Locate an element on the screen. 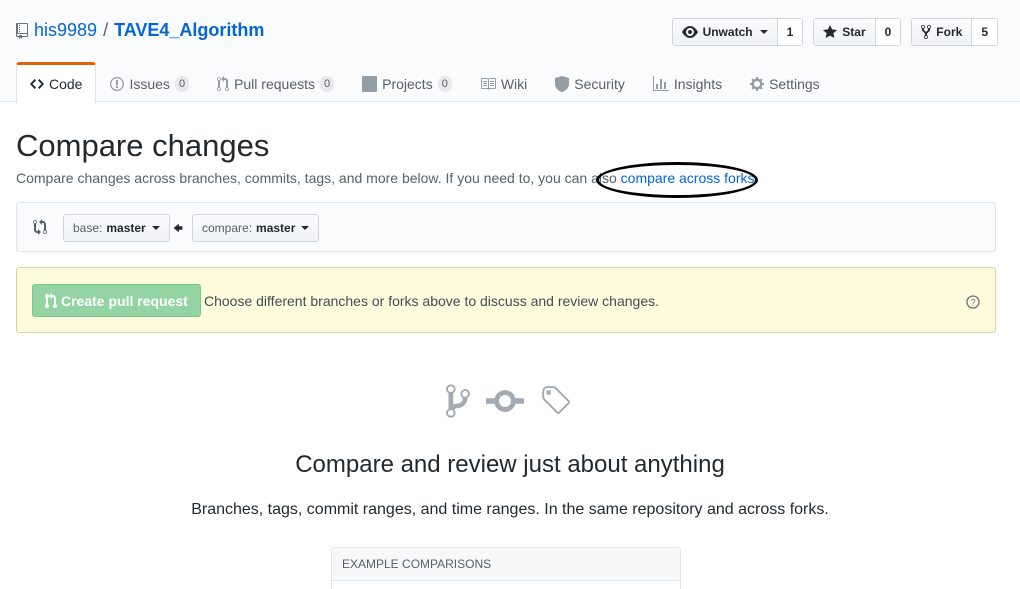 The height and width of the screenshot is (589, 1020). repo-owner-link: his9989 is located at coordinates (65, 30).